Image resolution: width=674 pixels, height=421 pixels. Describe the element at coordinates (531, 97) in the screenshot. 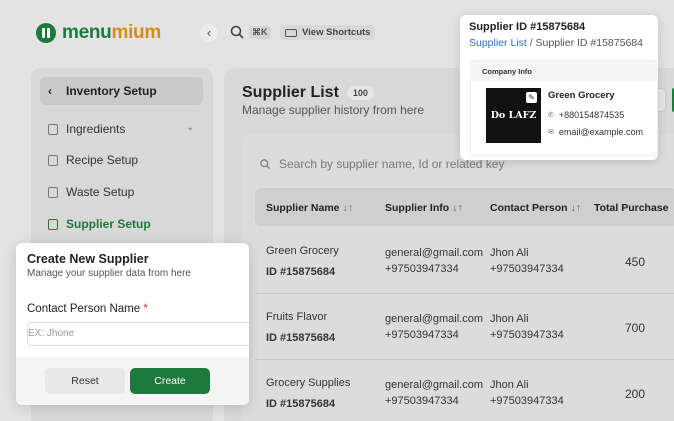

I see `edit-logo-icon: ✎` at that location.